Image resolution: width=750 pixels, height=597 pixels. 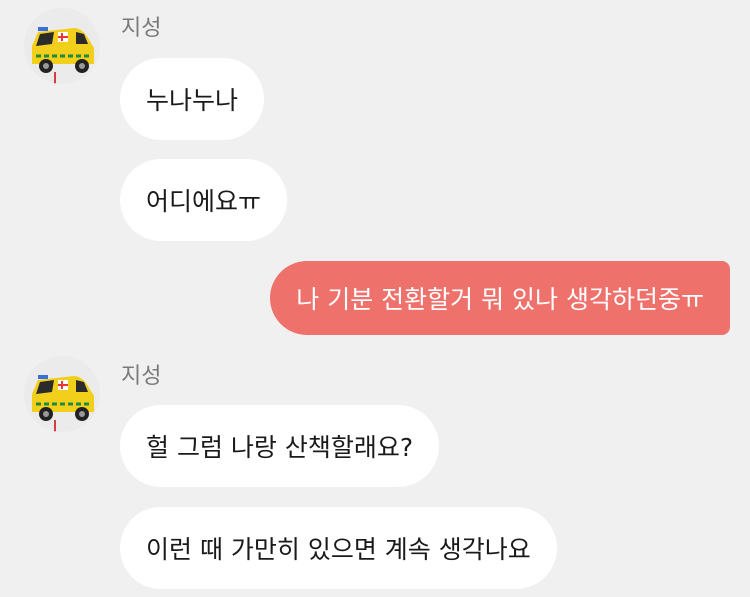 I want to click on message-bubble: 누나누나, so click(x=192, y=99).